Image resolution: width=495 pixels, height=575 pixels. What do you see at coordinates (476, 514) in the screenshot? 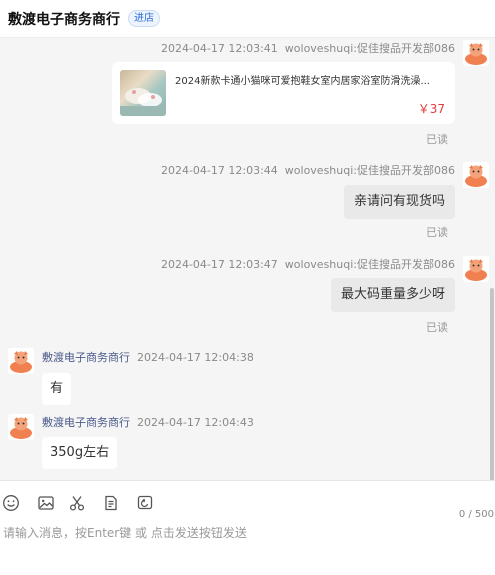
I see `character-counter: 0 / 500` at bounding box center [476, 514].